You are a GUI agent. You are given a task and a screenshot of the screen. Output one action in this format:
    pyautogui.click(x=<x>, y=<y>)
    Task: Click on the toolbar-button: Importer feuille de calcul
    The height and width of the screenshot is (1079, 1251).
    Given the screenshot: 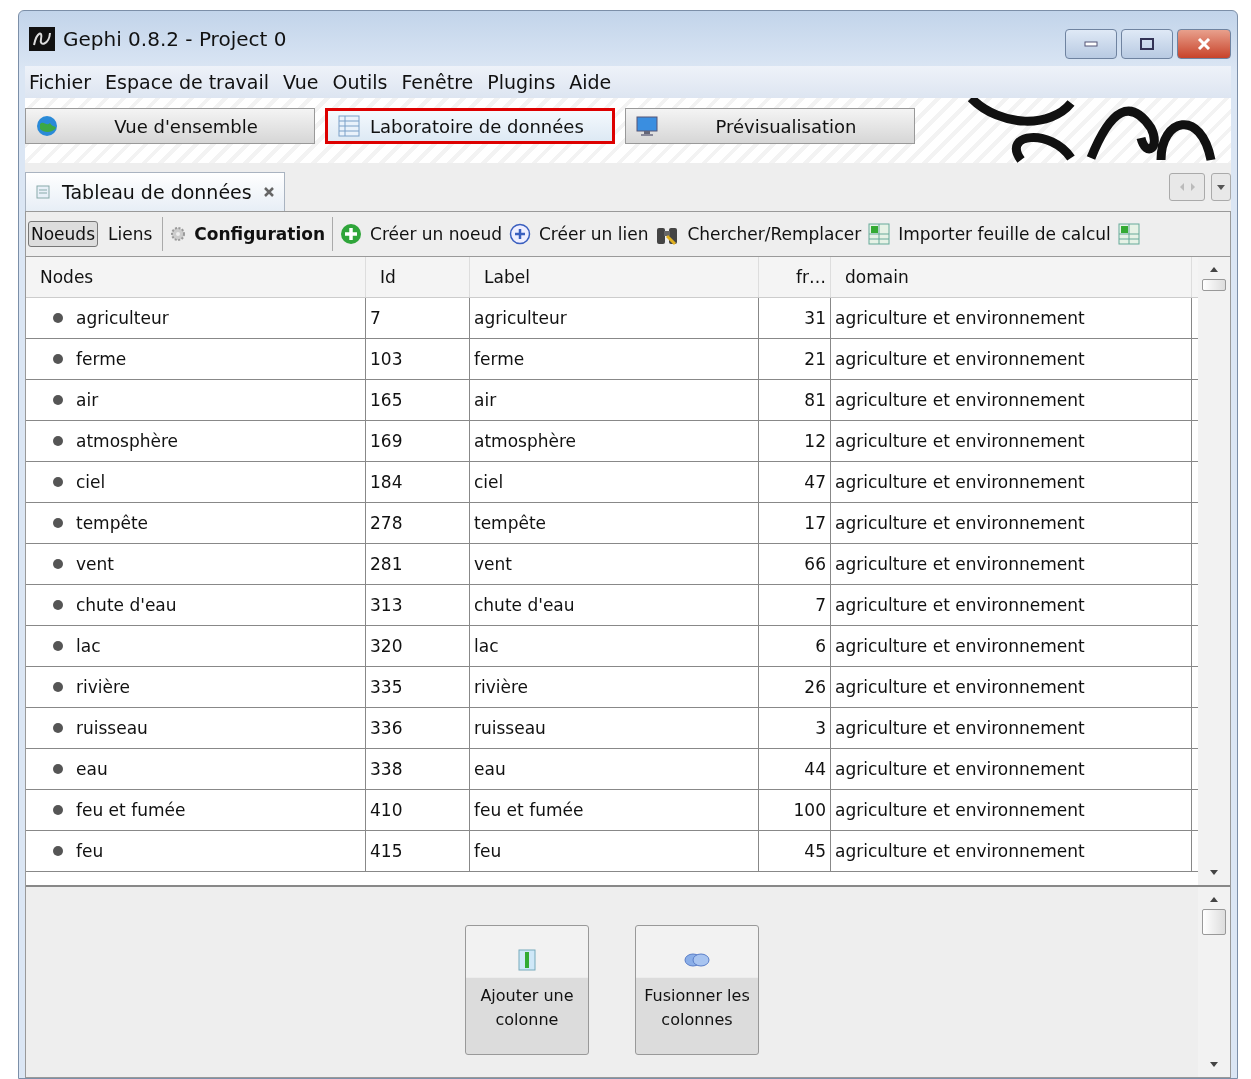 What is the action you would take?
    pyautogui.click(x=989, y=234)
    